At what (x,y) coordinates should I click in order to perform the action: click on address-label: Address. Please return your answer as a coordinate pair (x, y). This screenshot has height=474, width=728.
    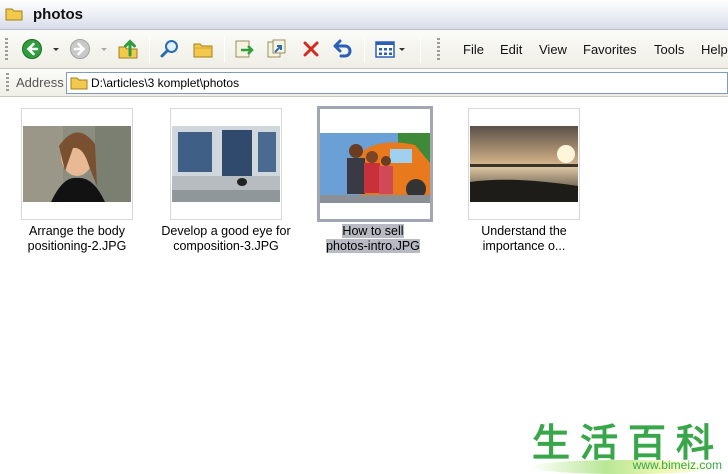
    Looking at the image, I should click on (40, 82).